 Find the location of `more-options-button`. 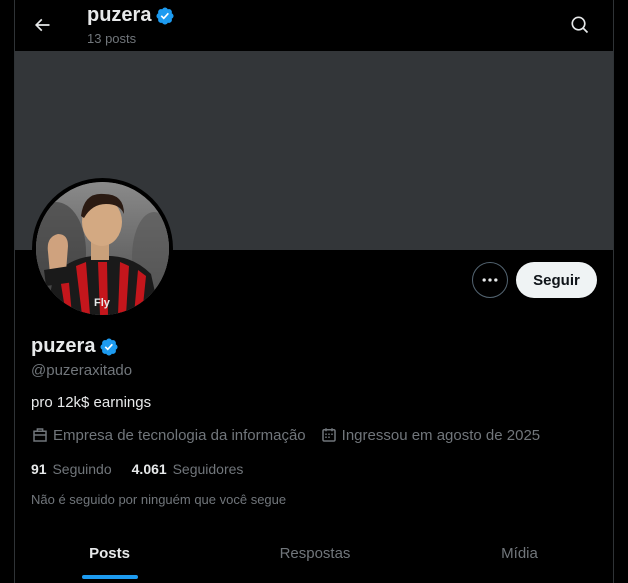

more-options-button is located at coordinates (490, 280).